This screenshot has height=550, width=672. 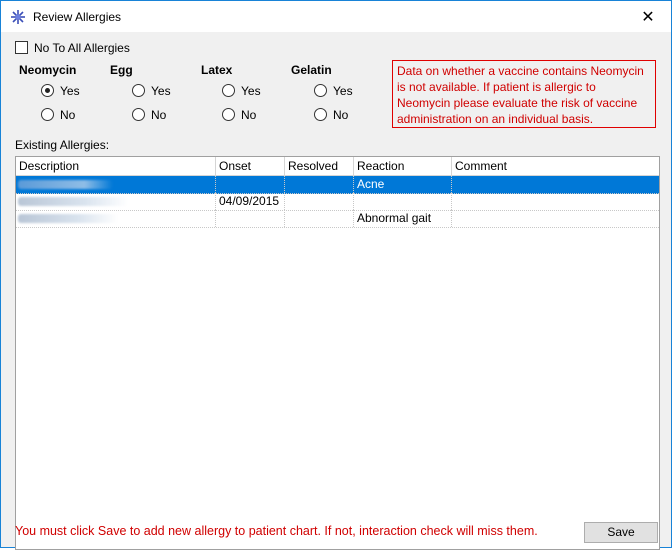 I want to click on egg-no-radio, so click(x=138, y=114).